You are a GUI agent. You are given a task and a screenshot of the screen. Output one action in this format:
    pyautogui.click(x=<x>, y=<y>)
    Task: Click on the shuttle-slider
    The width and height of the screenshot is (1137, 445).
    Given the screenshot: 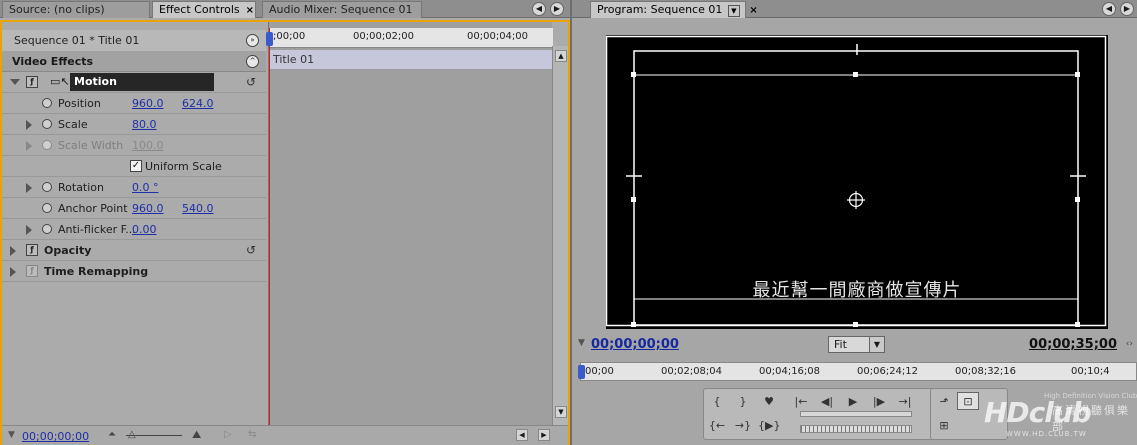 What is the action you would take?
    pyautogui.click(x=856, y=414)
    